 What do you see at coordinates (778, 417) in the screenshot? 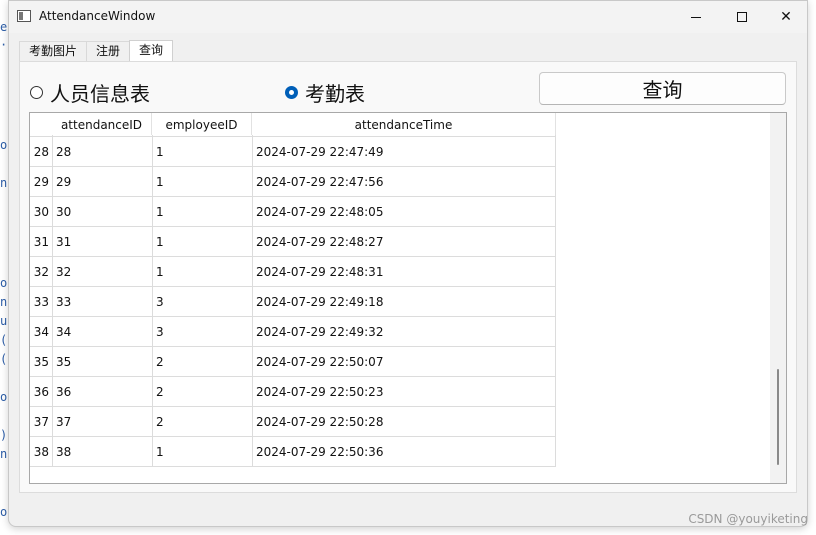
I see `scrollbar-thumb` at bounding box center [778, 417].